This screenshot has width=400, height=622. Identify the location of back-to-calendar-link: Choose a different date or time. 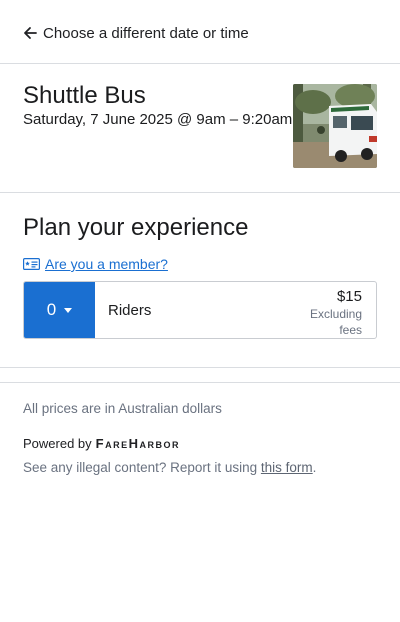
(136, 33).